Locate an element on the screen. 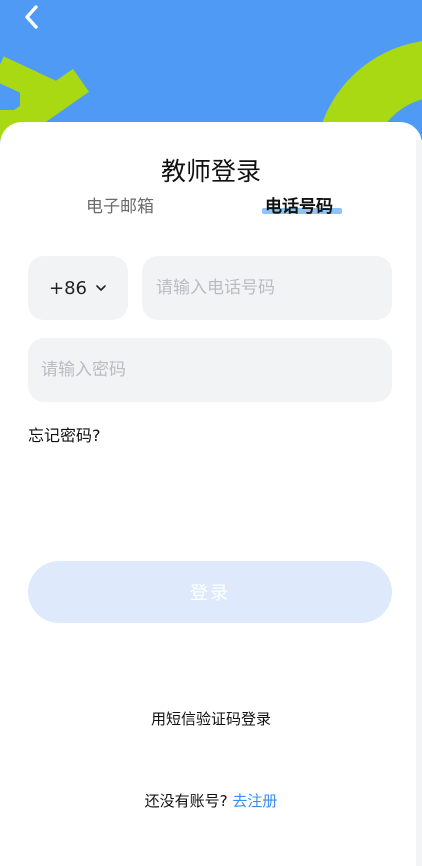 This screenshot has width=422, height=866. register-row: 还没有账号? 去注册 is located at coordinates (211, 800).